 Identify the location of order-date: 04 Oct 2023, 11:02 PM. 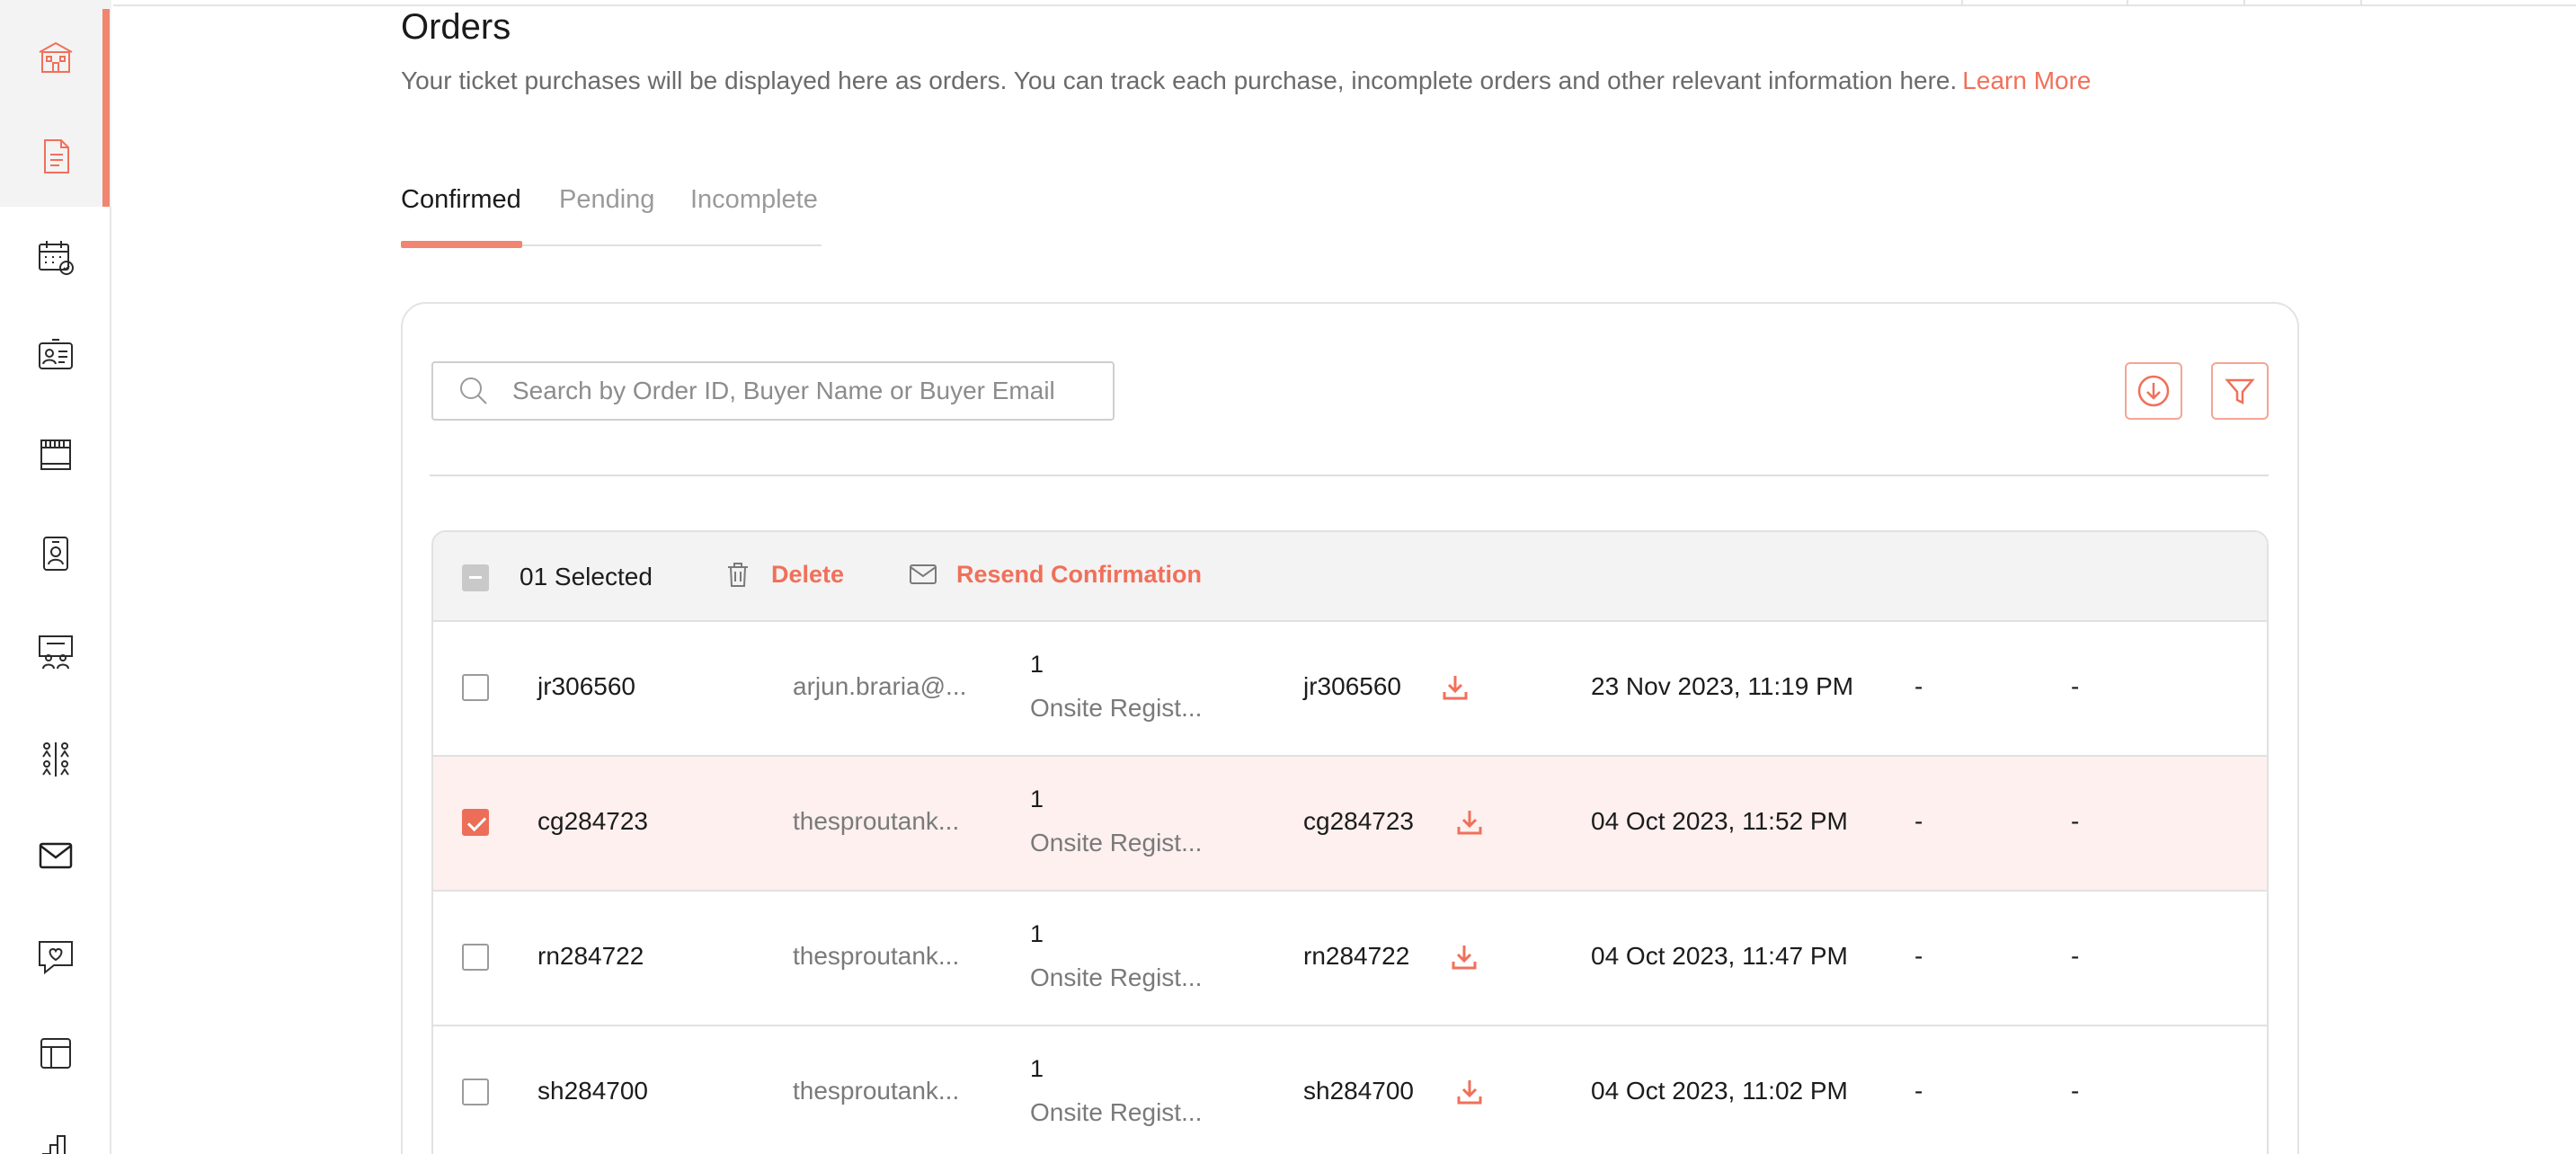
(1719, 1091).